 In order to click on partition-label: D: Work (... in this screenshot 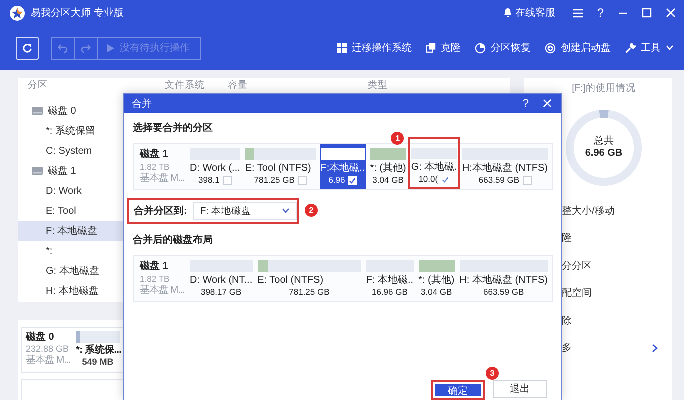, I will do `click(215, 169)`.